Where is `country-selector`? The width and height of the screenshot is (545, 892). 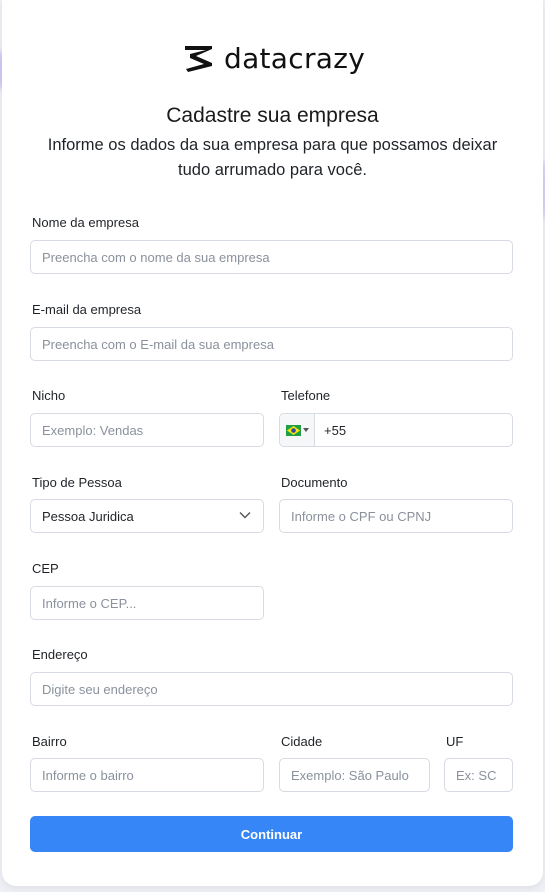
country-selector is located at coordinates (297, 430).